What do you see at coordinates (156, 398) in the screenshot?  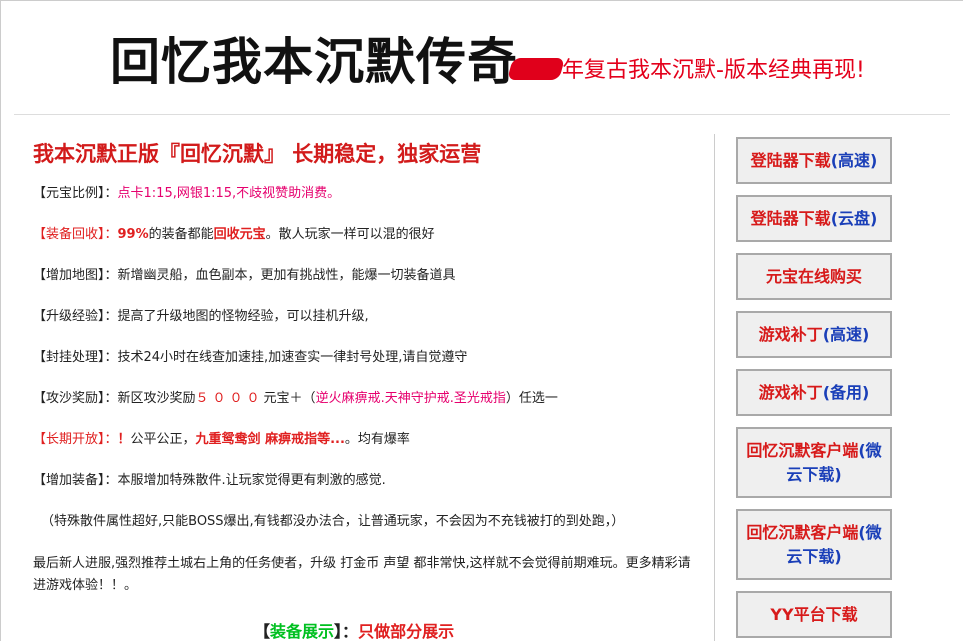 I see `row-text: 新区攻沙奖励` at bounding box center [156, 398].